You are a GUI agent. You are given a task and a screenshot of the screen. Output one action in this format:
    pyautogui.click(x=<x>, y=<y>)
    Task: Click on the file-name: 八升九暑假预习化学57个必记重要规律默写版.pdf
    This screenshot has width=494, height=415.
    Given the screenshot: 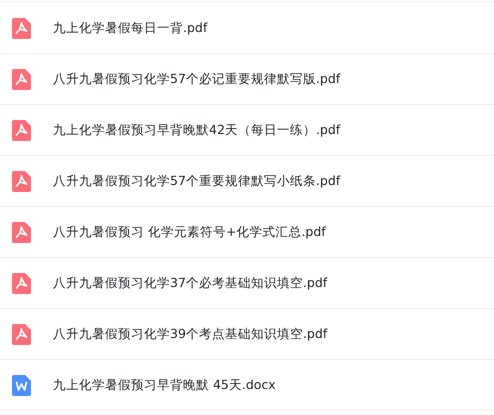 What is the action you would take?
    pyautogui.click(x=196, y=79)
    